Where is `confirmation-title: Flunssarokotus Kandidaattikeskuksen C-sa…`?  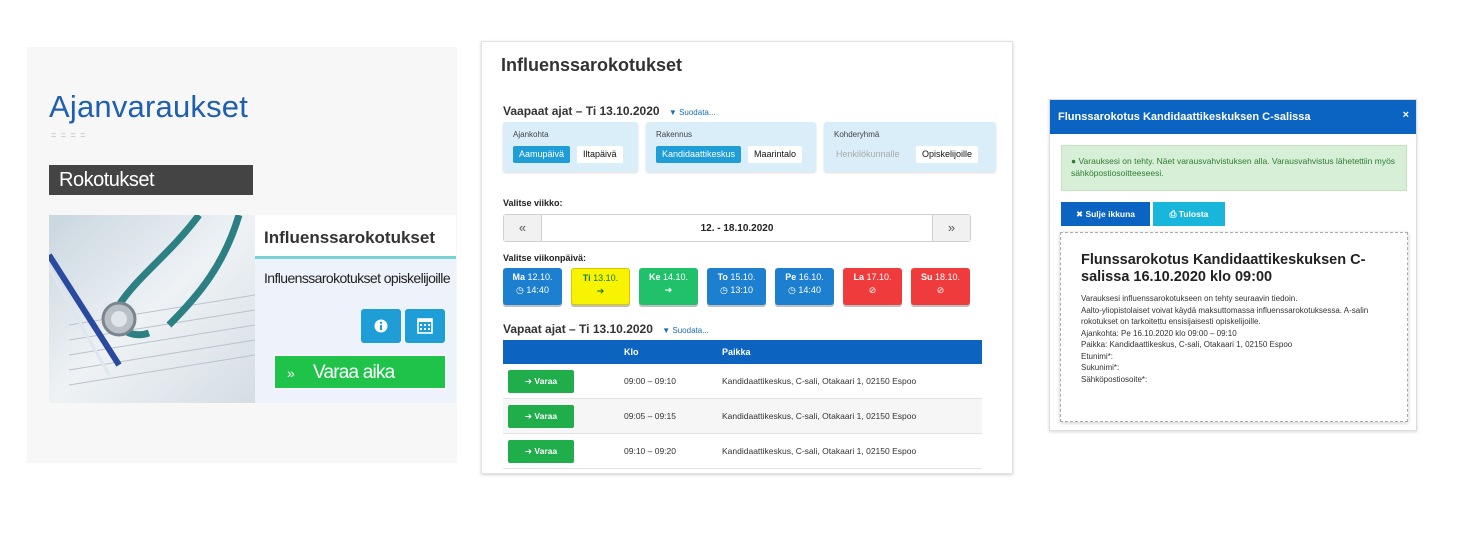
confirmation-title: Flunssarokotus Kandidaattikeskuksen C-sa… is located at coordinates (1223, 268).